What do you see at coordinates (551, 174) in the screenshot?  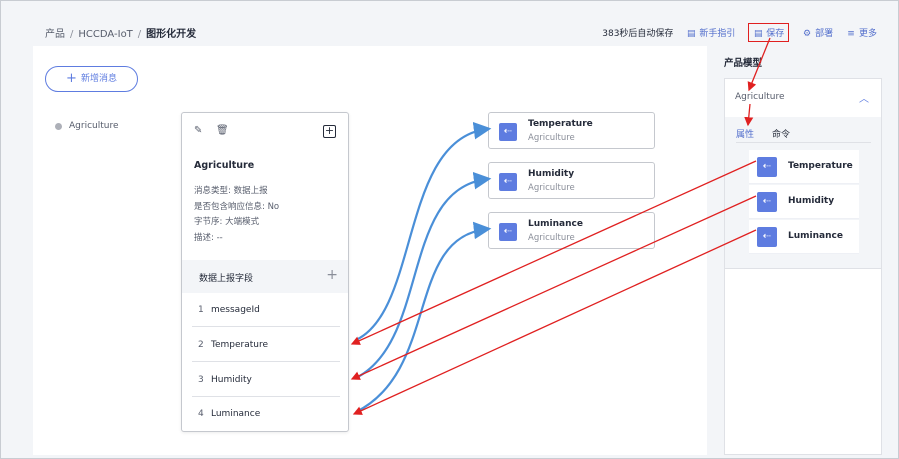 I see `mapped-property-name: Humidity` at bounding box center [551, 174].